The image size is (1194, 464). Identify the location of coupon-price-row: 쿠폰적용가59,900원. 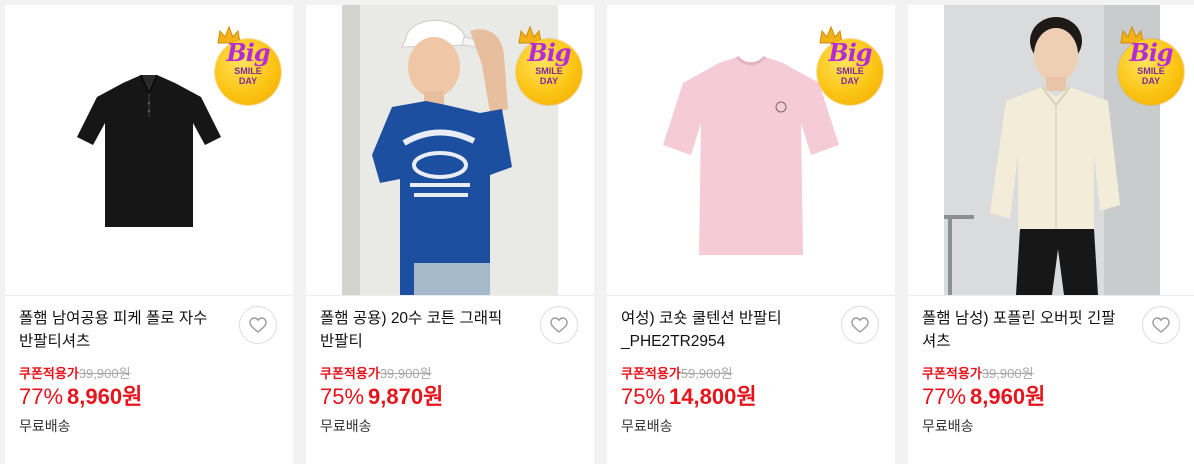
(677, 374).